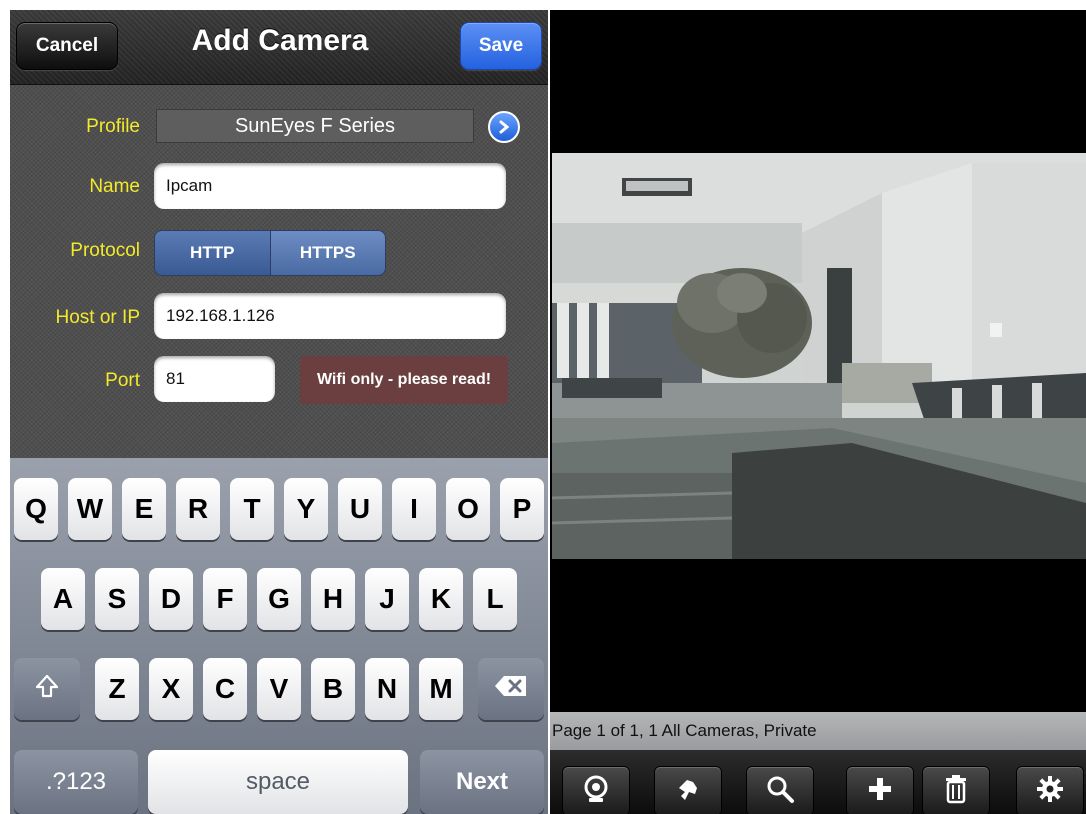 The image size is (1086, 814). What do you see at coordinates (171, 689) in the screenshot?
I see `key-x: X` at bounding box center [171, 689].